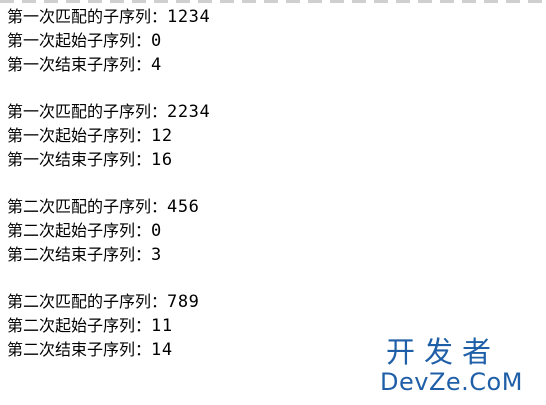 The image size is (546, 405). Describe the element at coordinates (276, 17) in the screenshot. I see `output-line: 第一次匹配的子序列：1234` at that location.